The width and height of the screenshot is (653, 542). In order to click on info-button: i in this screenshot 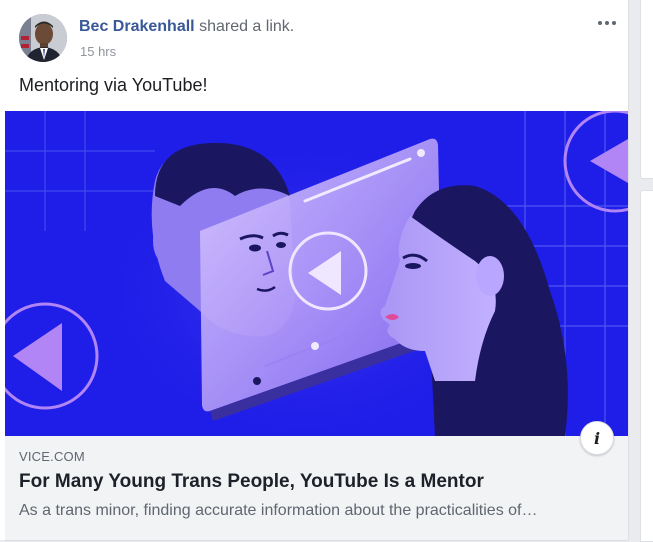, I will do `click(597, 438)`.